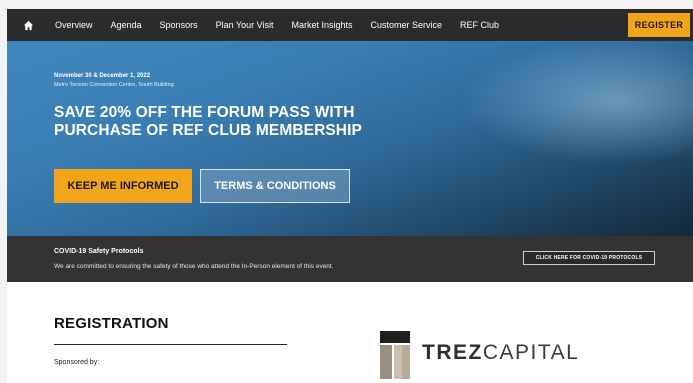 This screenshot has height=383, width=693. Describe the element at coordinates (99, 251) in the screenshot. I see `covid-title: COVID-19 Safety Protocols` at that location.